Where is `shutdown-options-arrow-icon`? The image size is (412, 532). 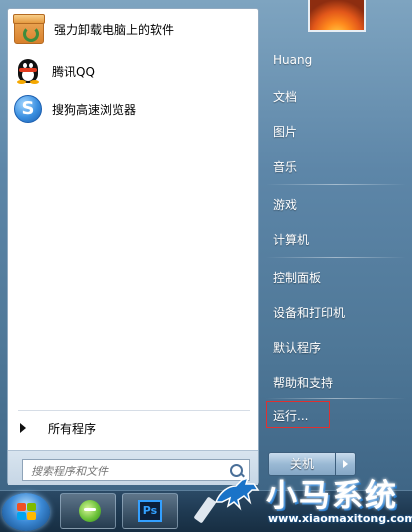 shutdown-options-arrow-icon is located at coordinates (346, 464).